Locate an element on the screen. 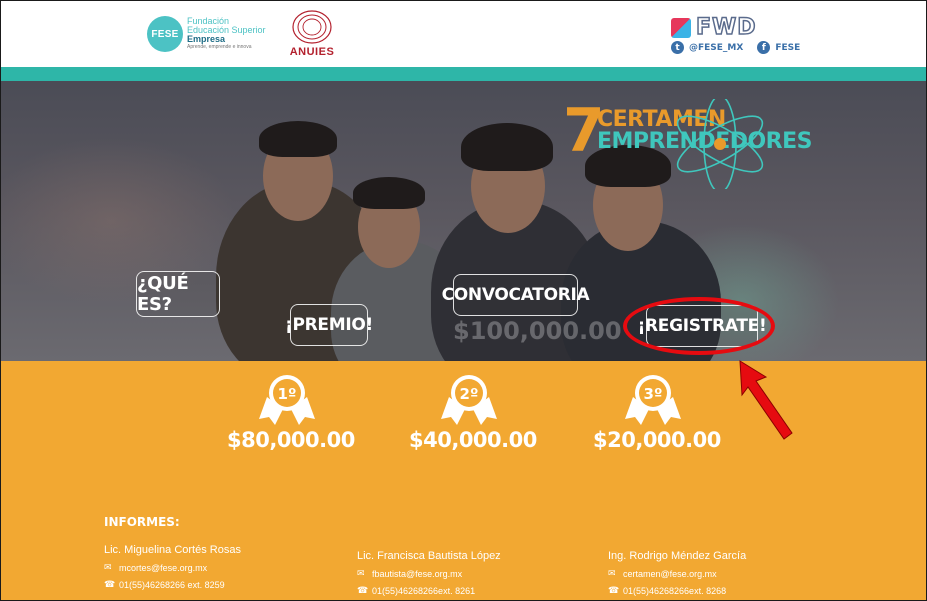 This screenshot has width=927, height=601. third-place-label: 3º is located at coordinates (653, 394).